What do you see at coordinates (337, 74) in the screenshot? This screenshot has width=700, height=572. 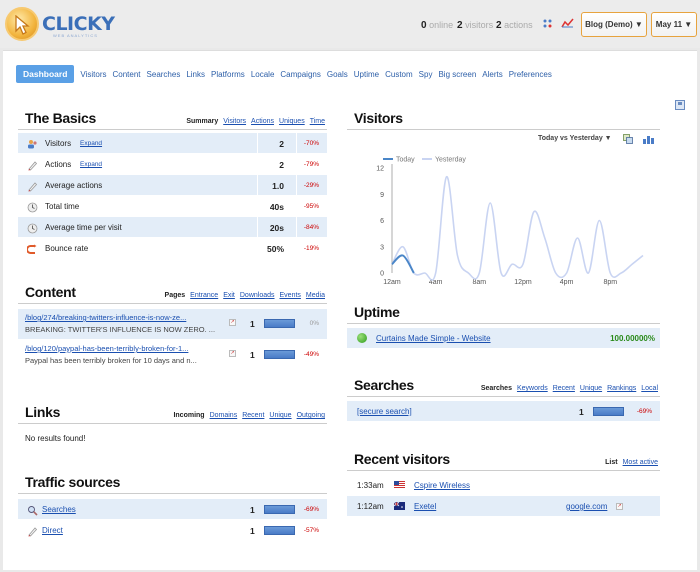 I see `nav-tab-goals: Goals` at bounding box center [337, 74].